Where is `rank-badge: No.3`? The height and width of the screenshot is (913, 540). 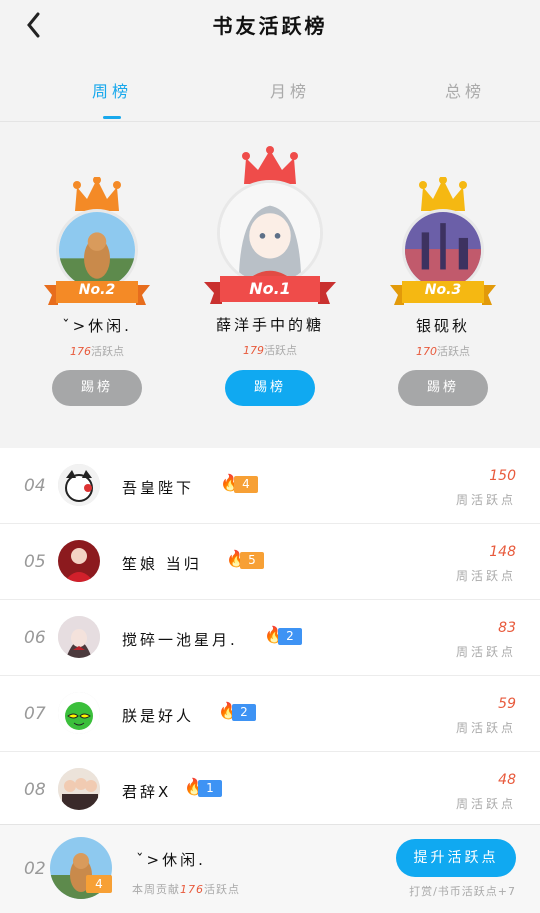 rank-badge: No.3 is located at coordinates (443, 290).